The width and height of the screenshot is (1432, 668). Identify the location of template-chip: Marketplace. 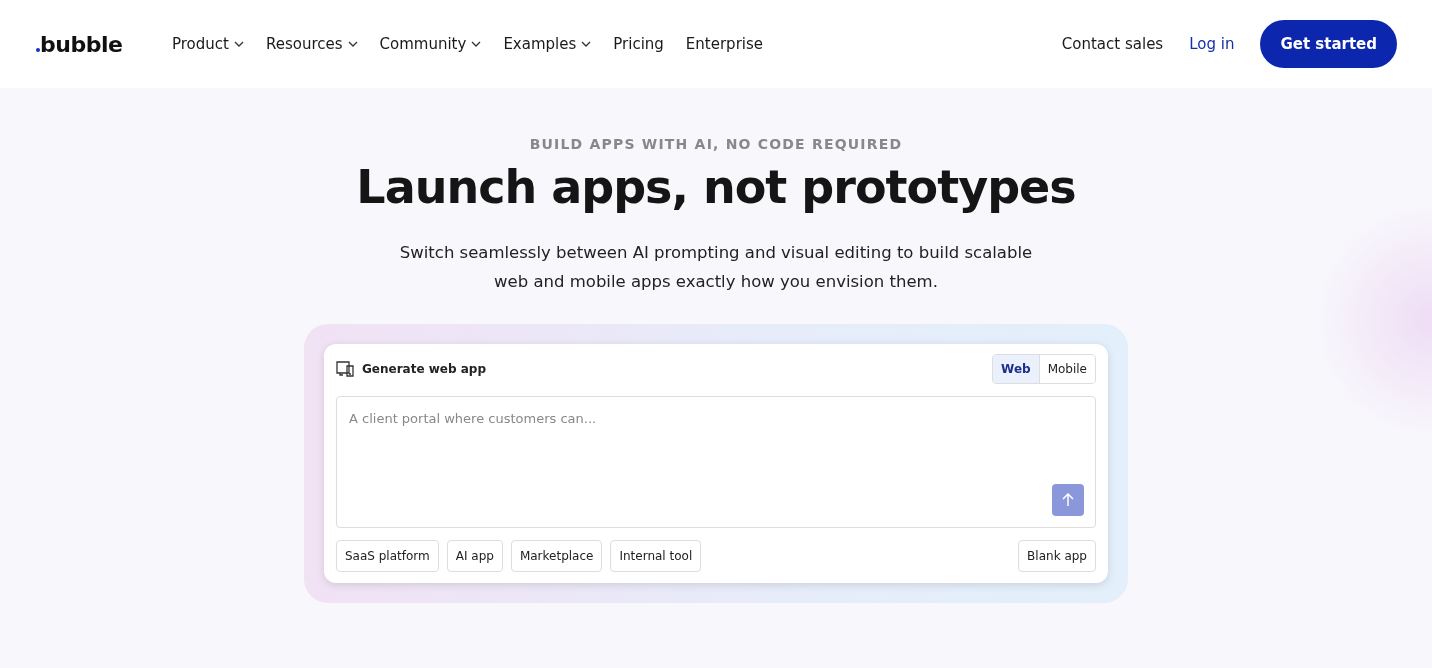
(556, 556).